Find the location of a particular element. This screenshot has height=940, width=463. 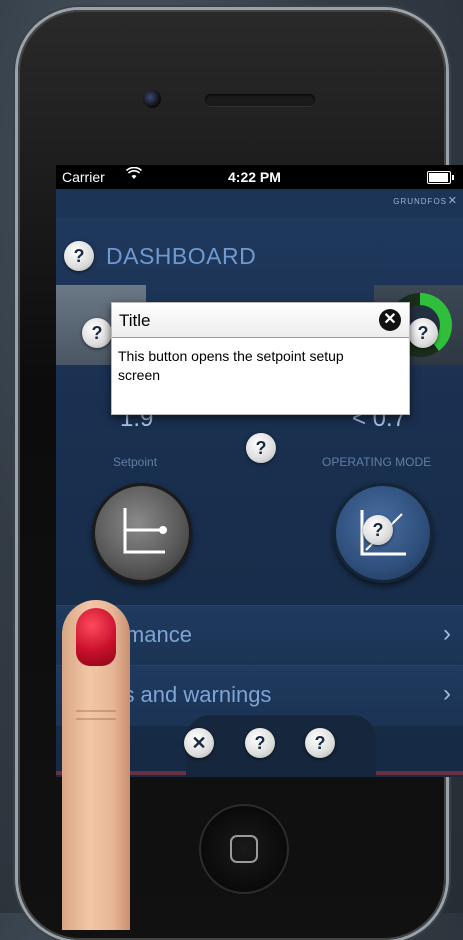

battery-icon is located at coordinates (440, 177).